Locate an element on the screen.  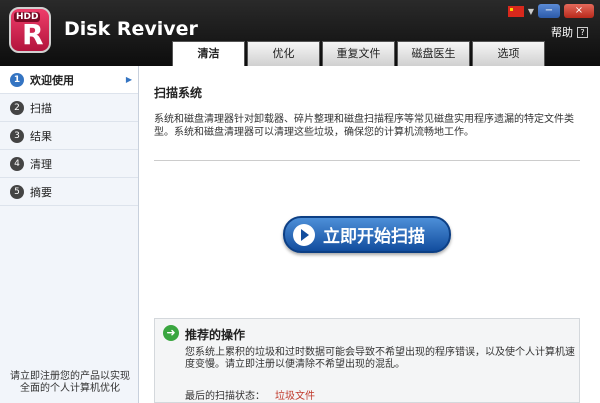
tab-options: 选项 is located at coordinates (508, 53).